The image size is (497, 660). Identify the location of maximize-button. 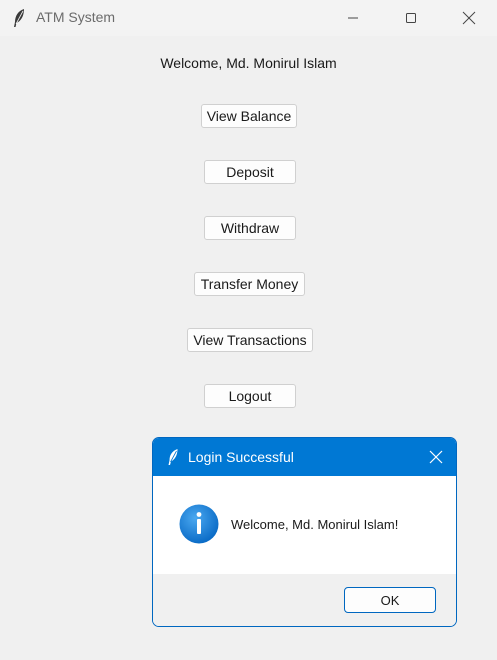
(411, 18).